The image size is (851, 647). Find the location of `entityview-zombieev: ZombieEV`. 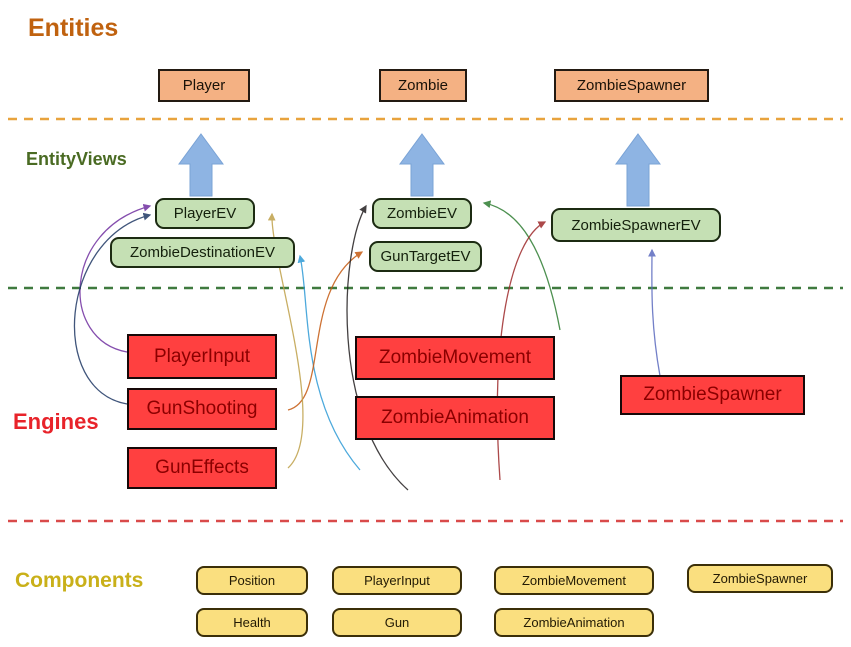

entityview-zombieev: ZombieEV is located at coordinates (422, 213).